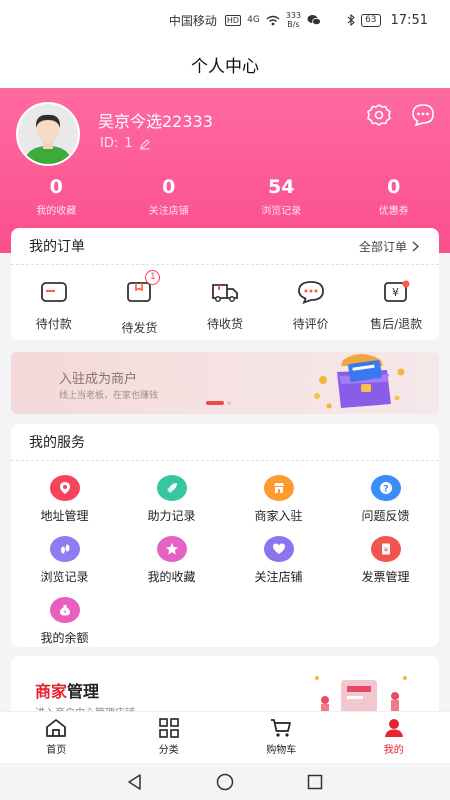 This screenshot has width=450, height=800. I want to click on order-label: 待付款, so click(53, 324).